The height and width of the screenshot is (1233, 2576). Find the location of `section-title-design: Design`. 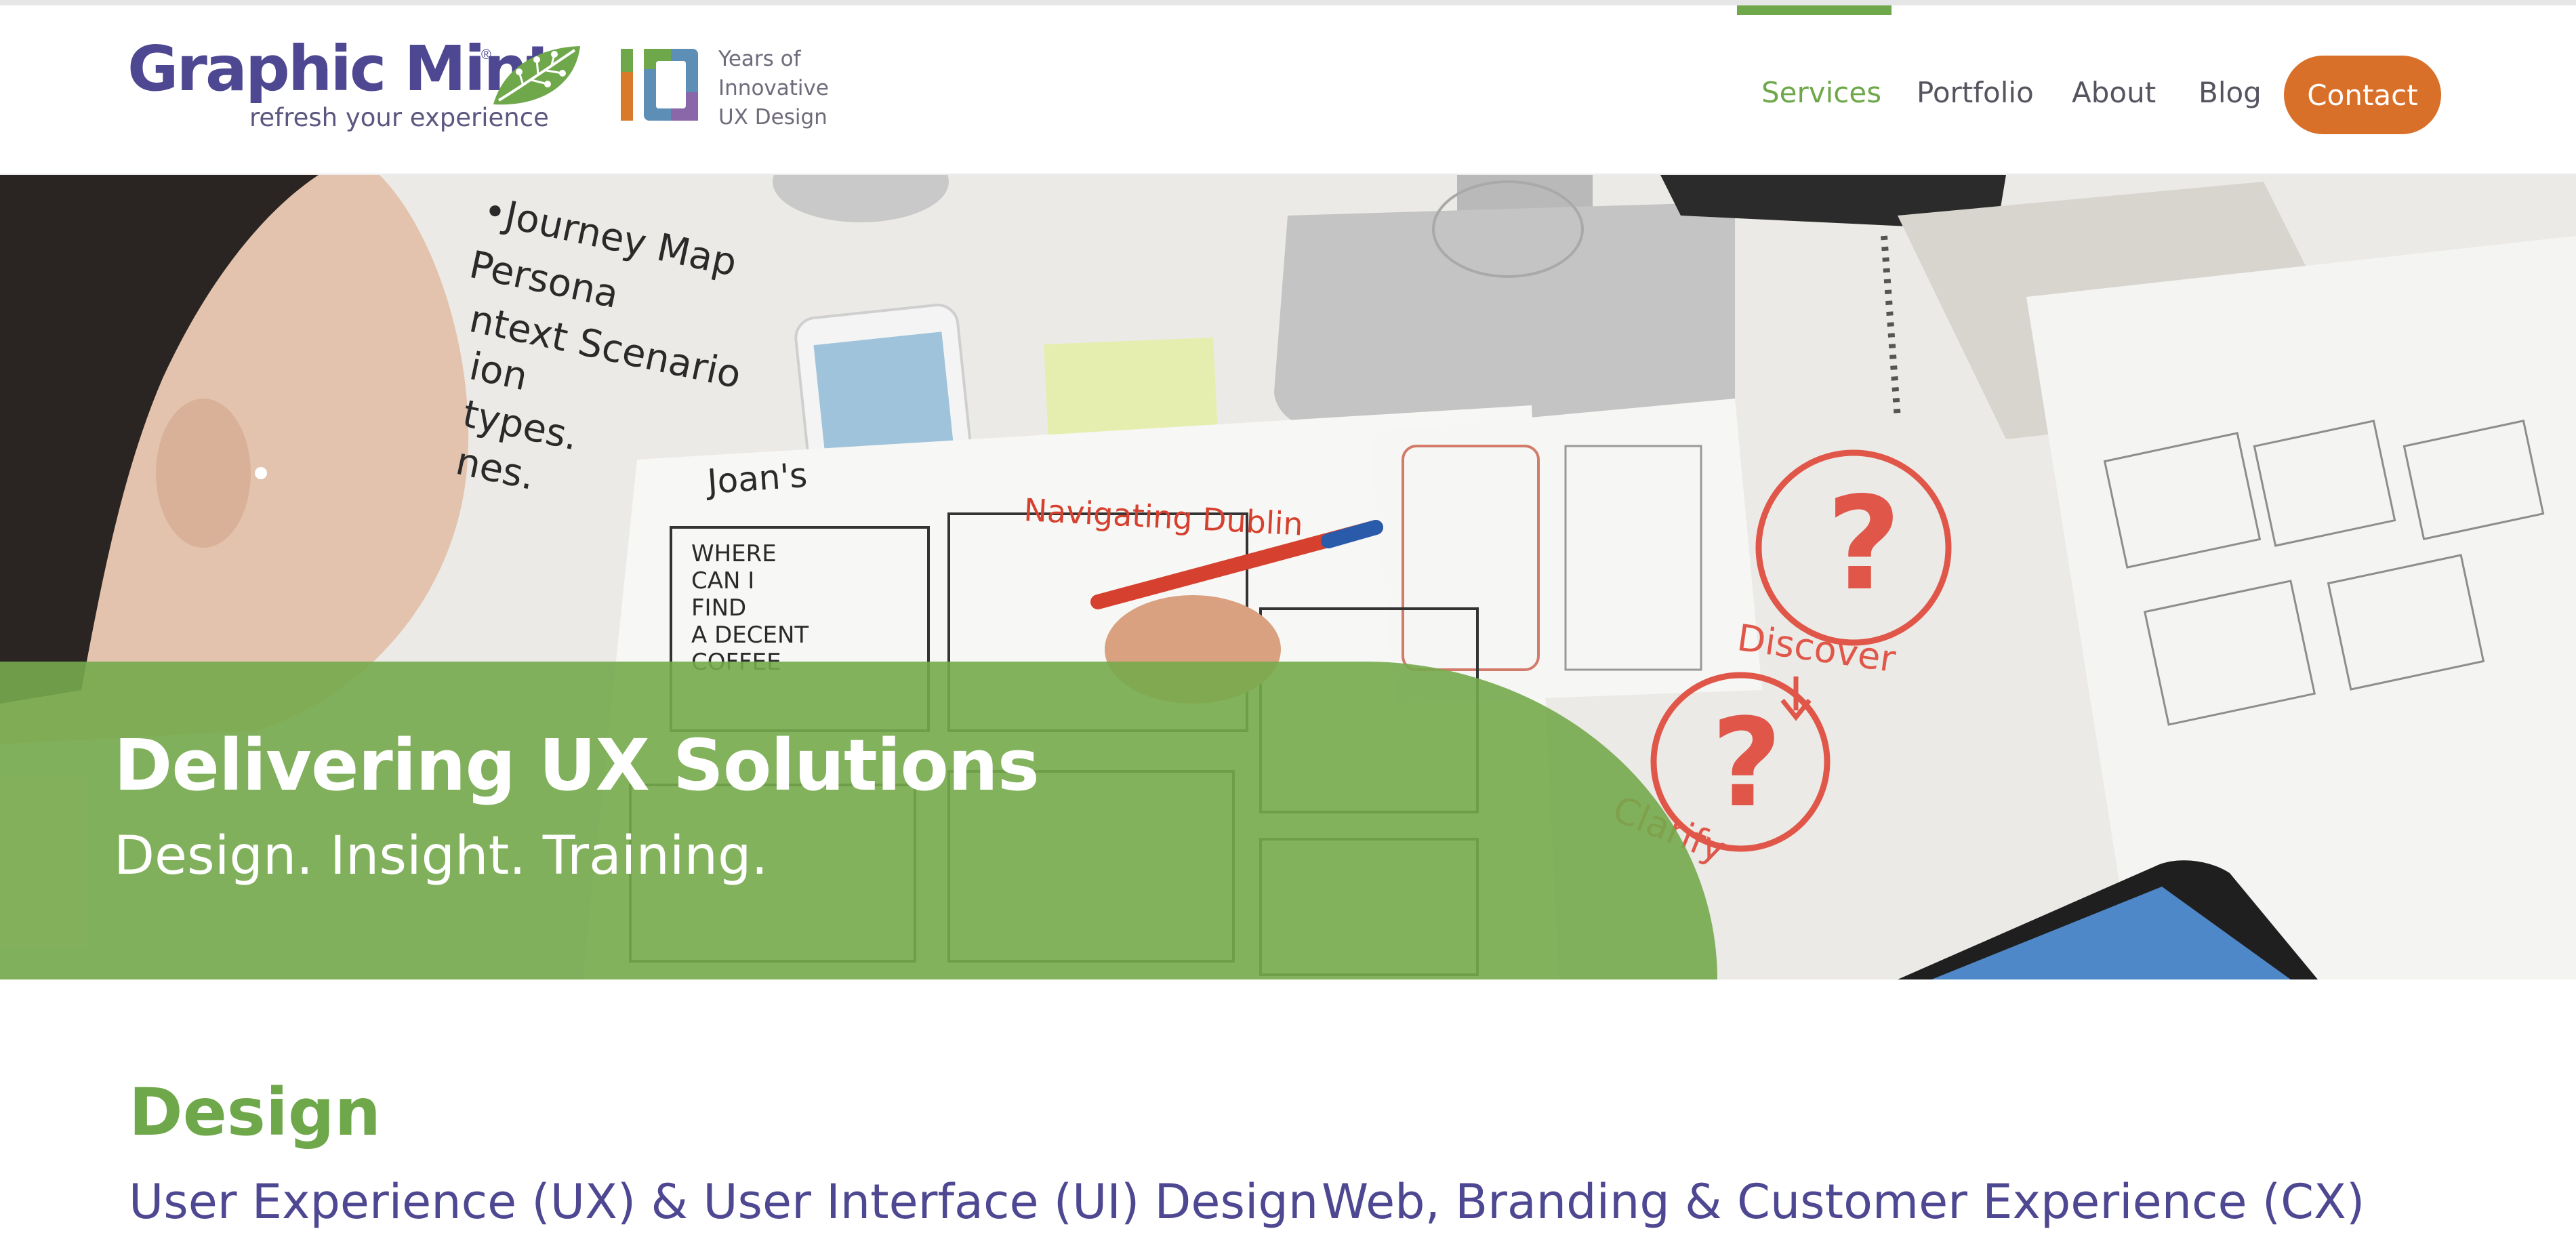

section-title-design: Design is located at coordinates (255, 1112).